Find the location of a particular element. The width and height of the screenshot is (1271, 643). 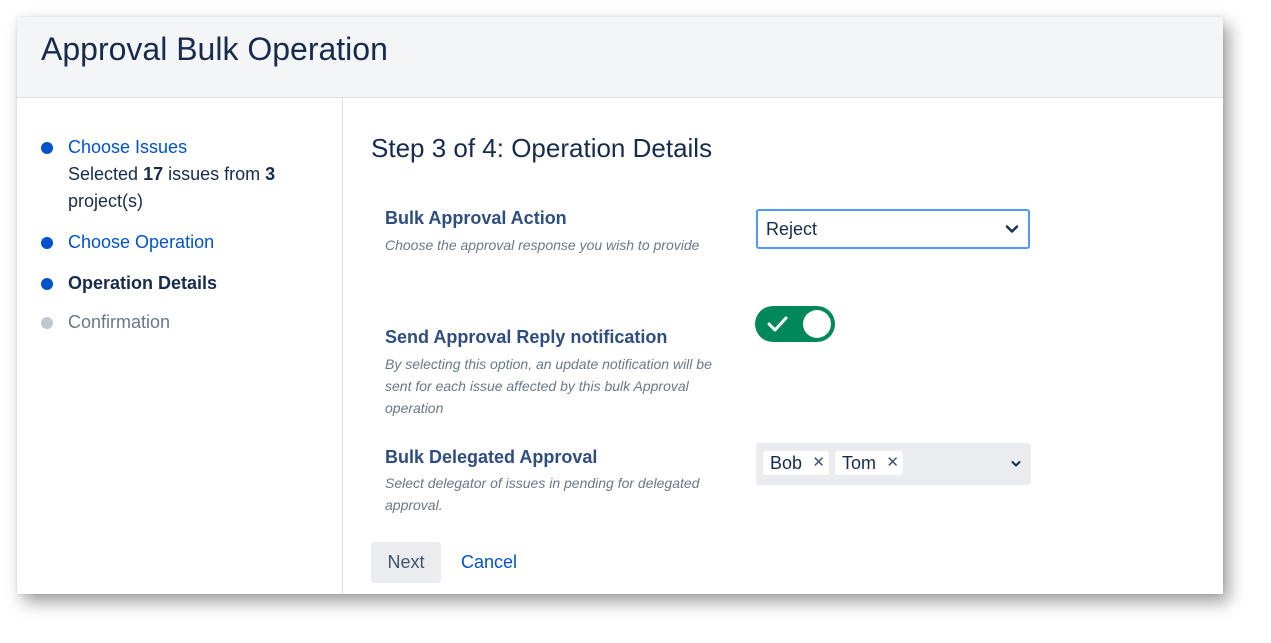

notification-toggle is located at coordinates (795, 324).